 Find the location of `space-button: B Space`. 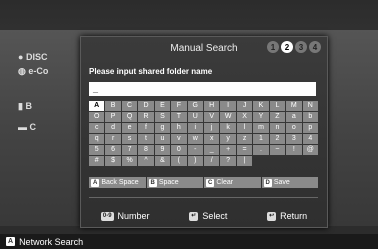

space-button: B Space is located at coordinates (174, 182).